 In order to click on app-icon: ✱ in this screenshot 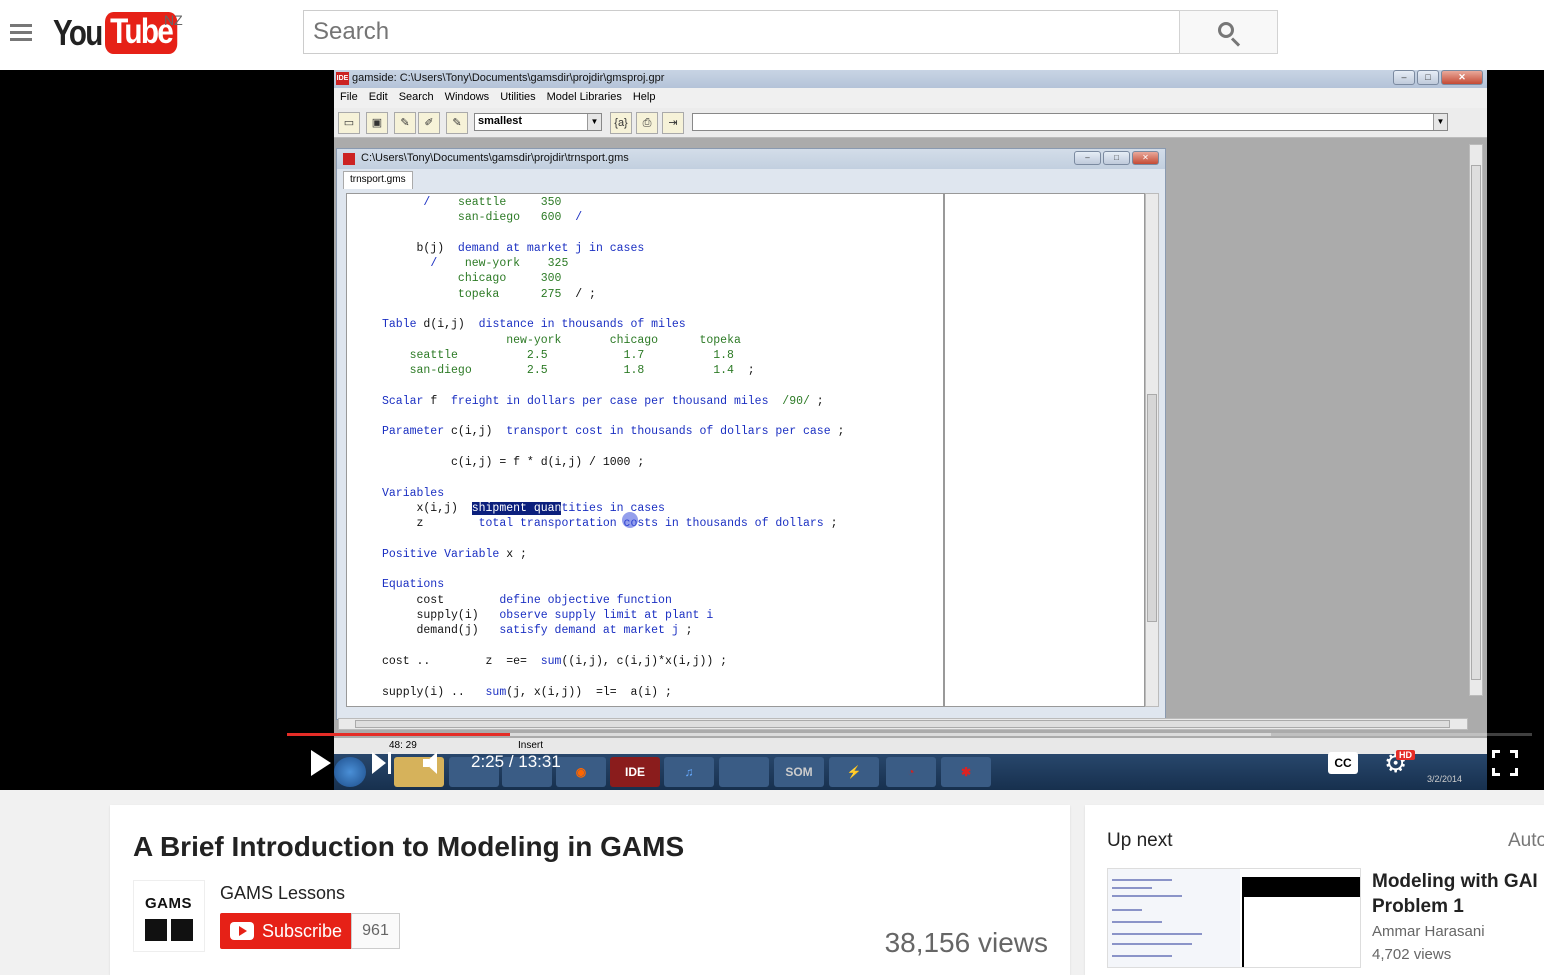, I will do `click(966, 772)`.